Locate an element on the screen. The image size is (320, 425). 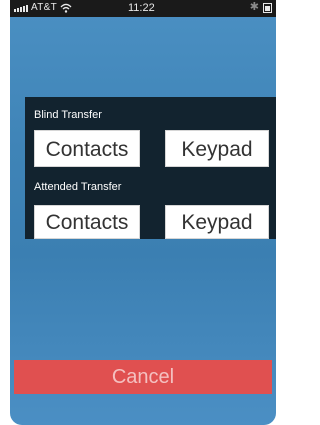
wifi-icon is located at coordinates (66, 8).